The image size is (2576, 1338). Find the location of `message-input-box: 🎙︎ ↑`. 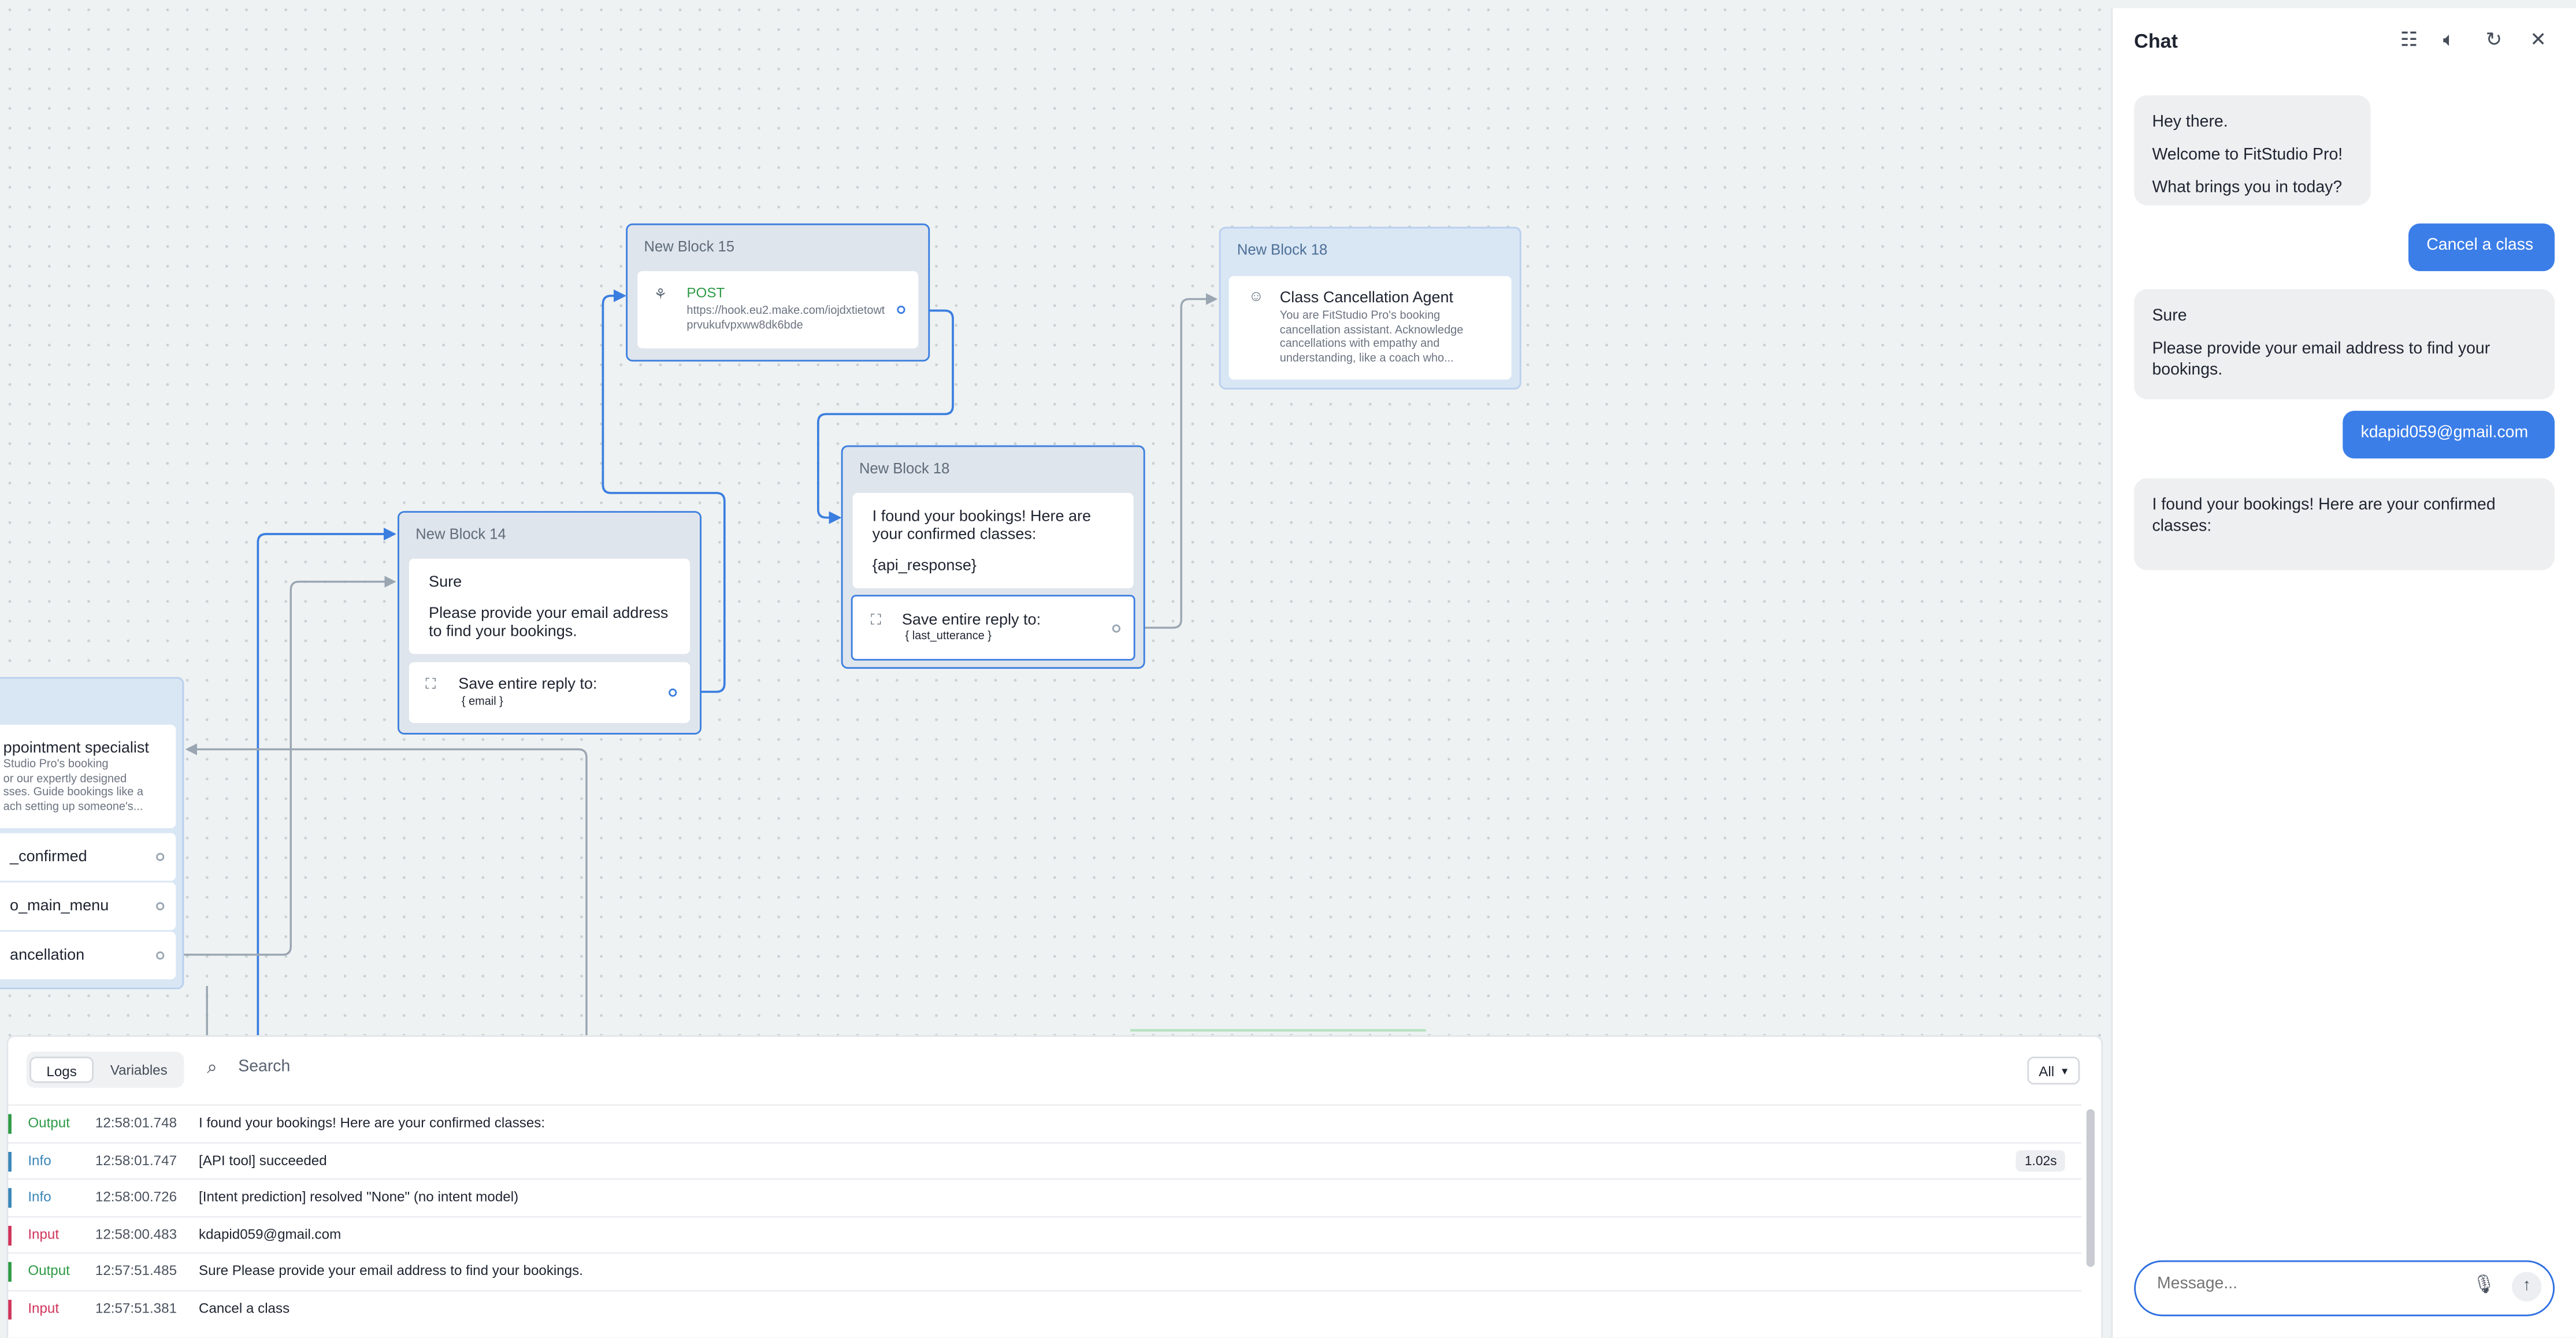

message-input-box: 🎙︎ ↑ is located at coordinates (2345, 1288).